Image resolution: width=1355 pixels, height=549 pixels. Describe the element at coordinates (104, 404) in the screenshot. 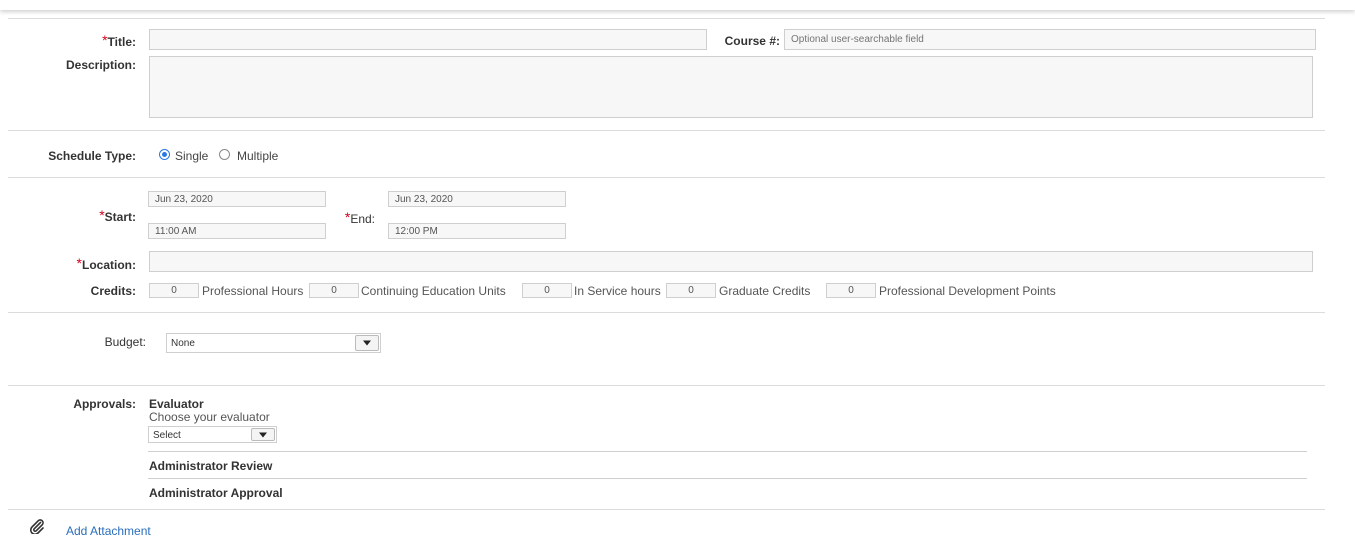

I see `approvals-label: Approvals:` at that location.